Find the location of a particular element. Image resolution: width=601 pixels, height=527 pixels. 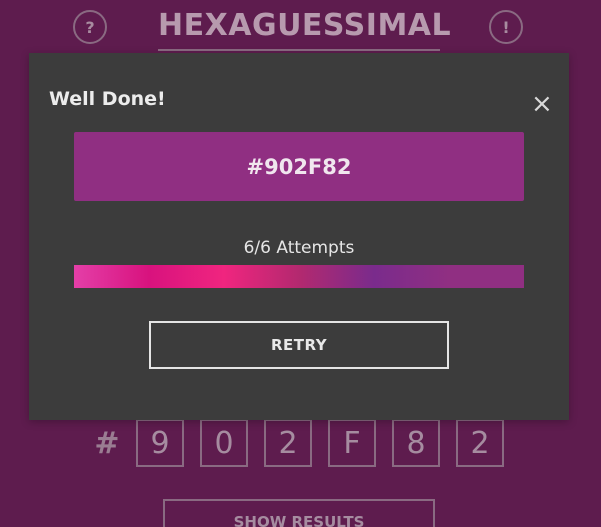

modal-title: Well Done! is located at coordinates (107, 99).